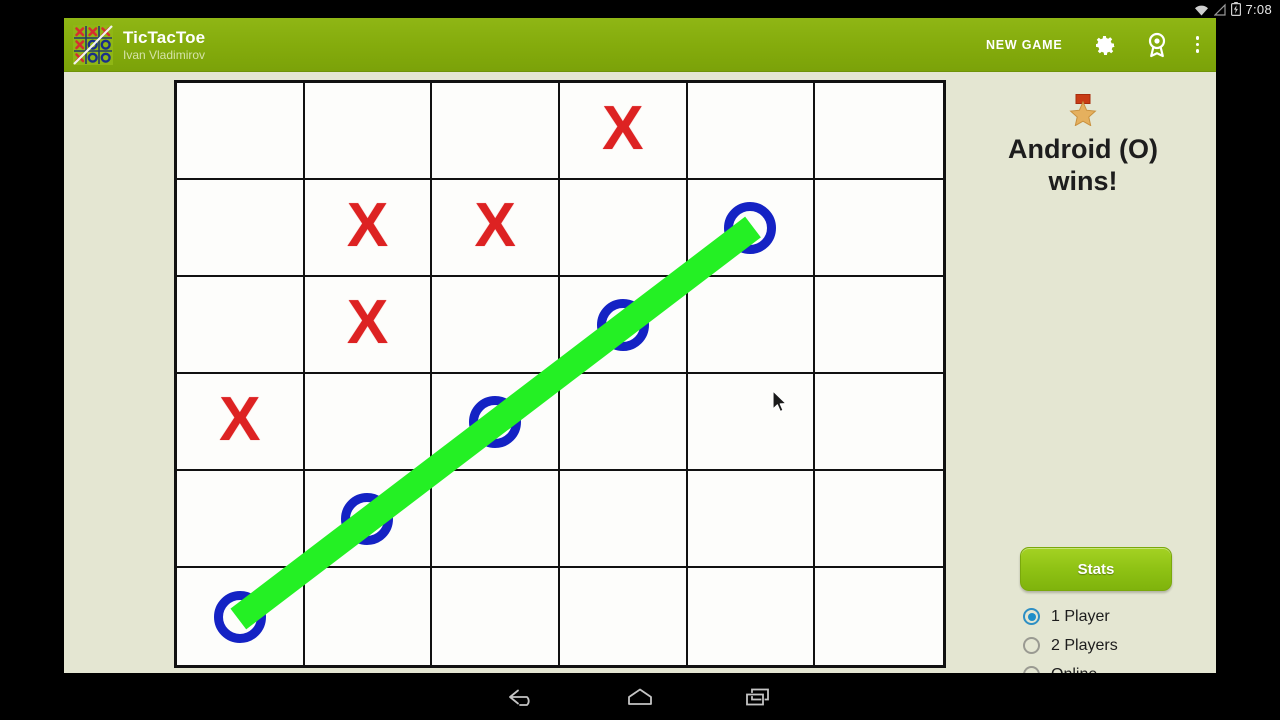 The image size is (1280, 720). I want to click on board-cell-r3-c3, so click(623, 422).